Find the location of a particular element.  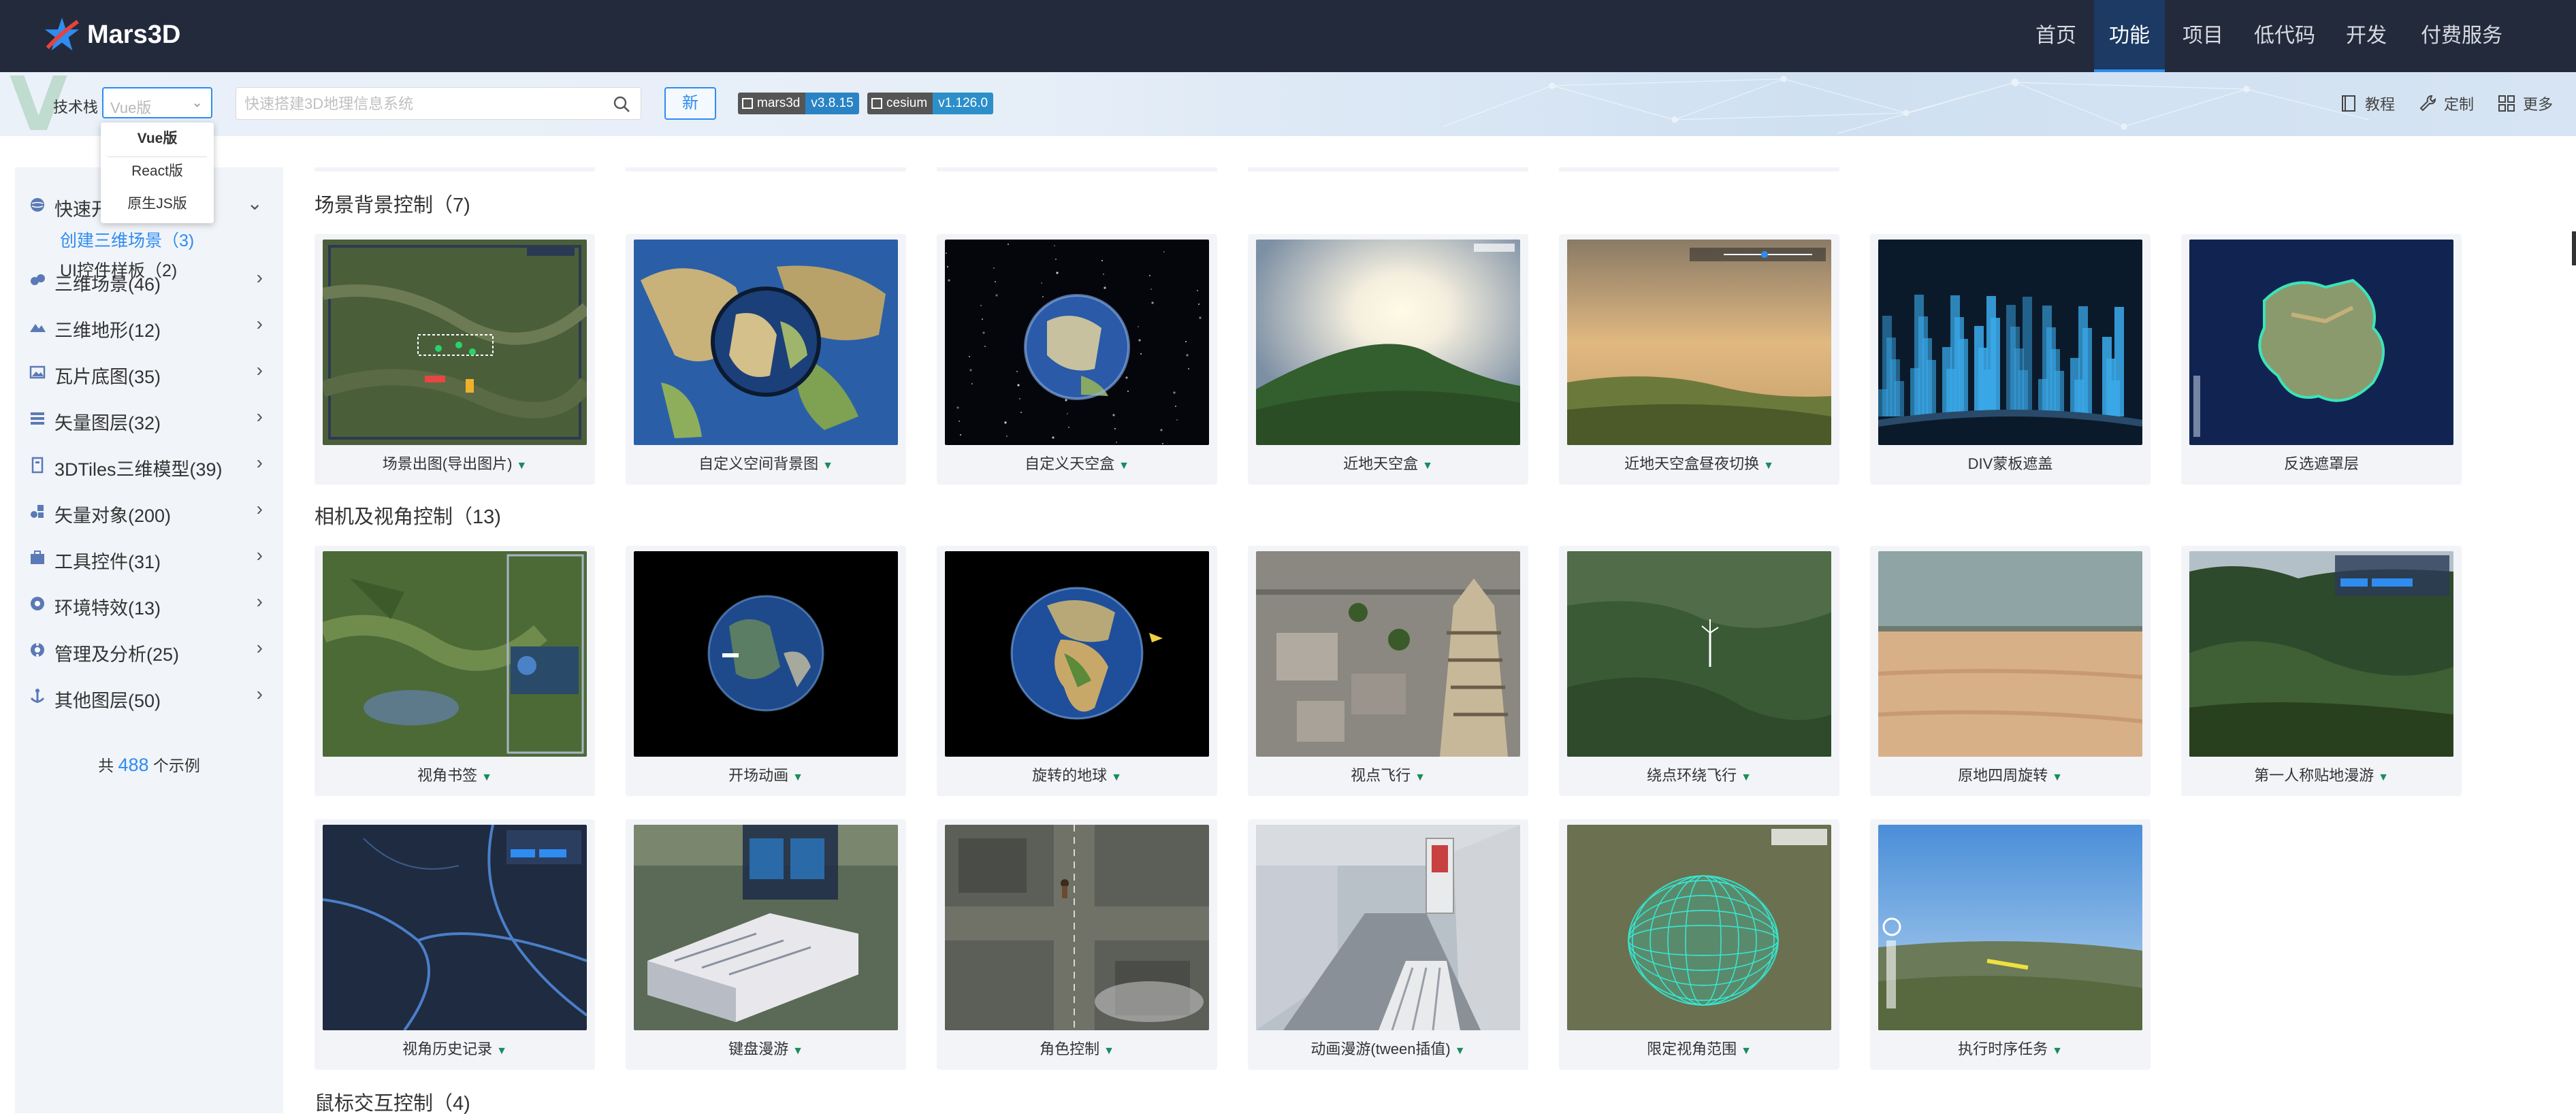

nav-item-5: 付费服务 is located at coordinates (2462, 36).